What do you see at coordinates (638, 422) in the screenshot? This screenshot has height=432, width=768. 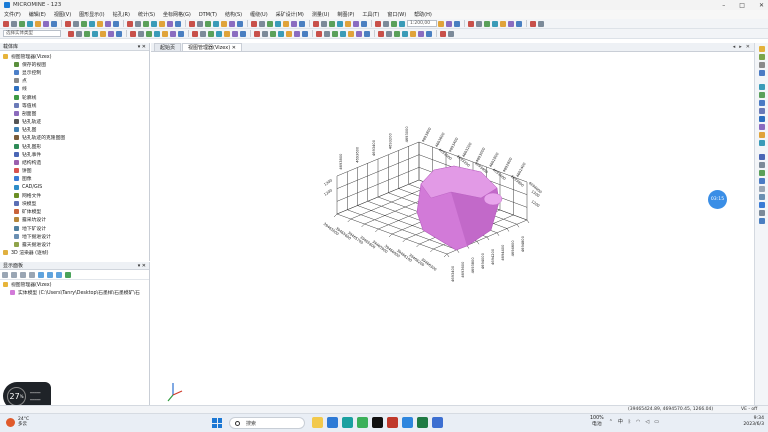 I see `wifi-icon: ◠` at bounding box center [638, 422].